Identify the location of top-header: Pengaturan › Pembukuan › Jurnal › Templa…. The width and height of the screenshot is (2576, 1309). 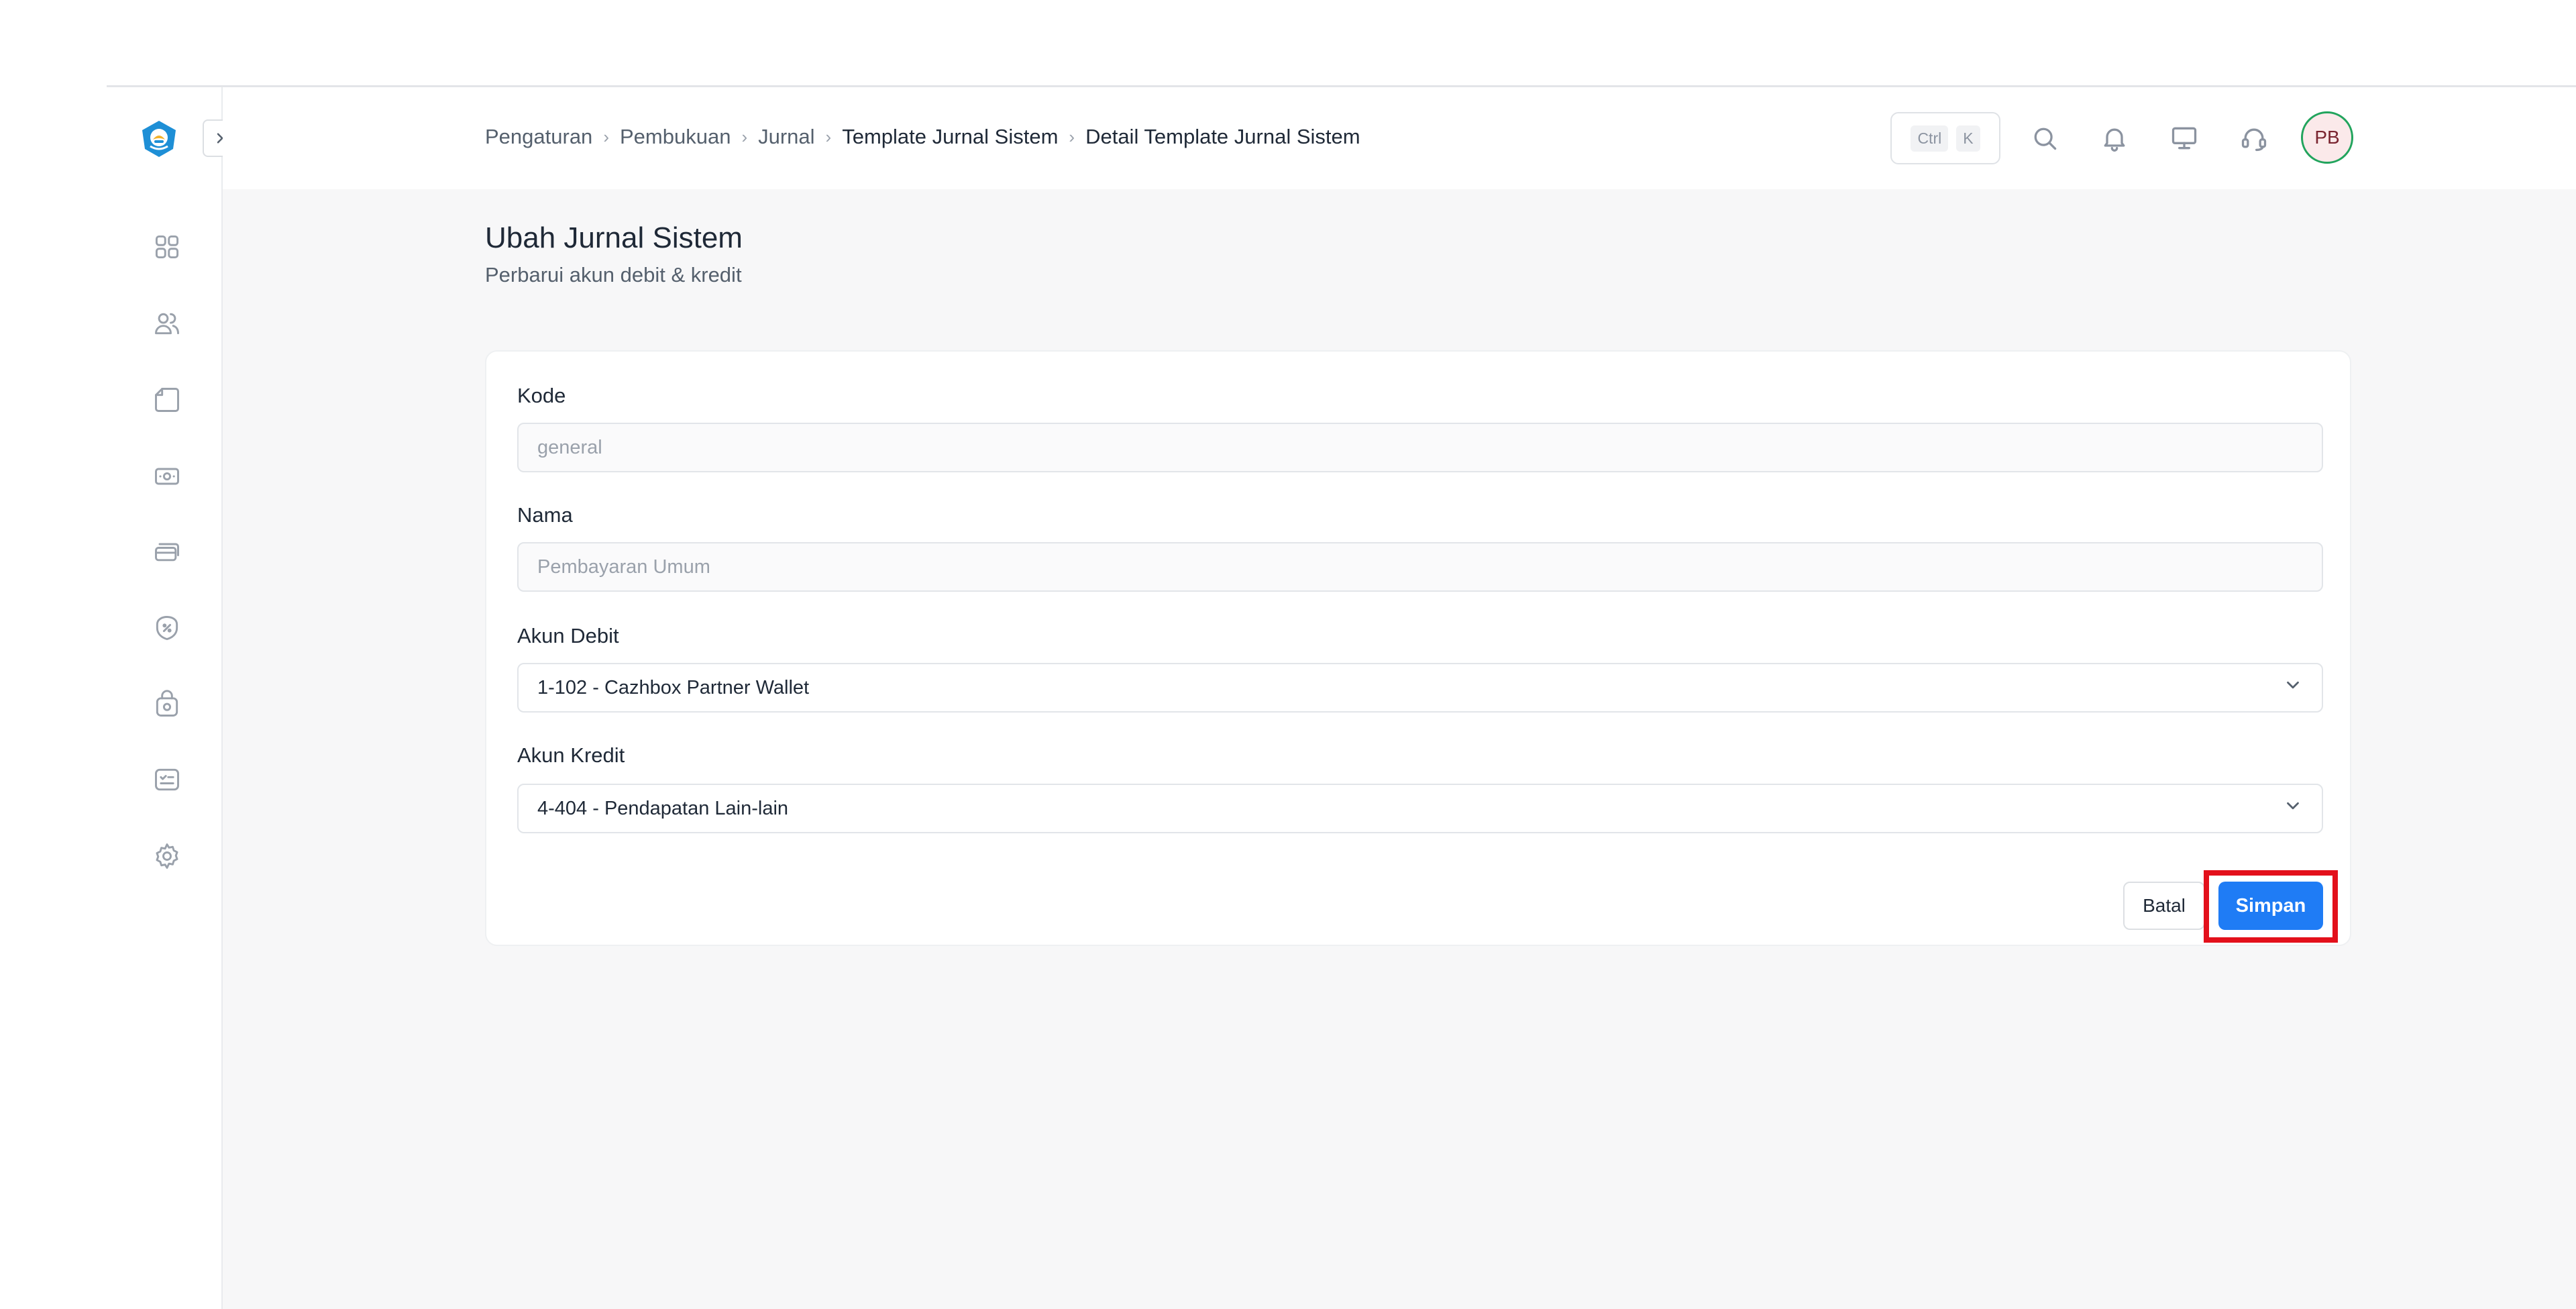
(1399, 138).